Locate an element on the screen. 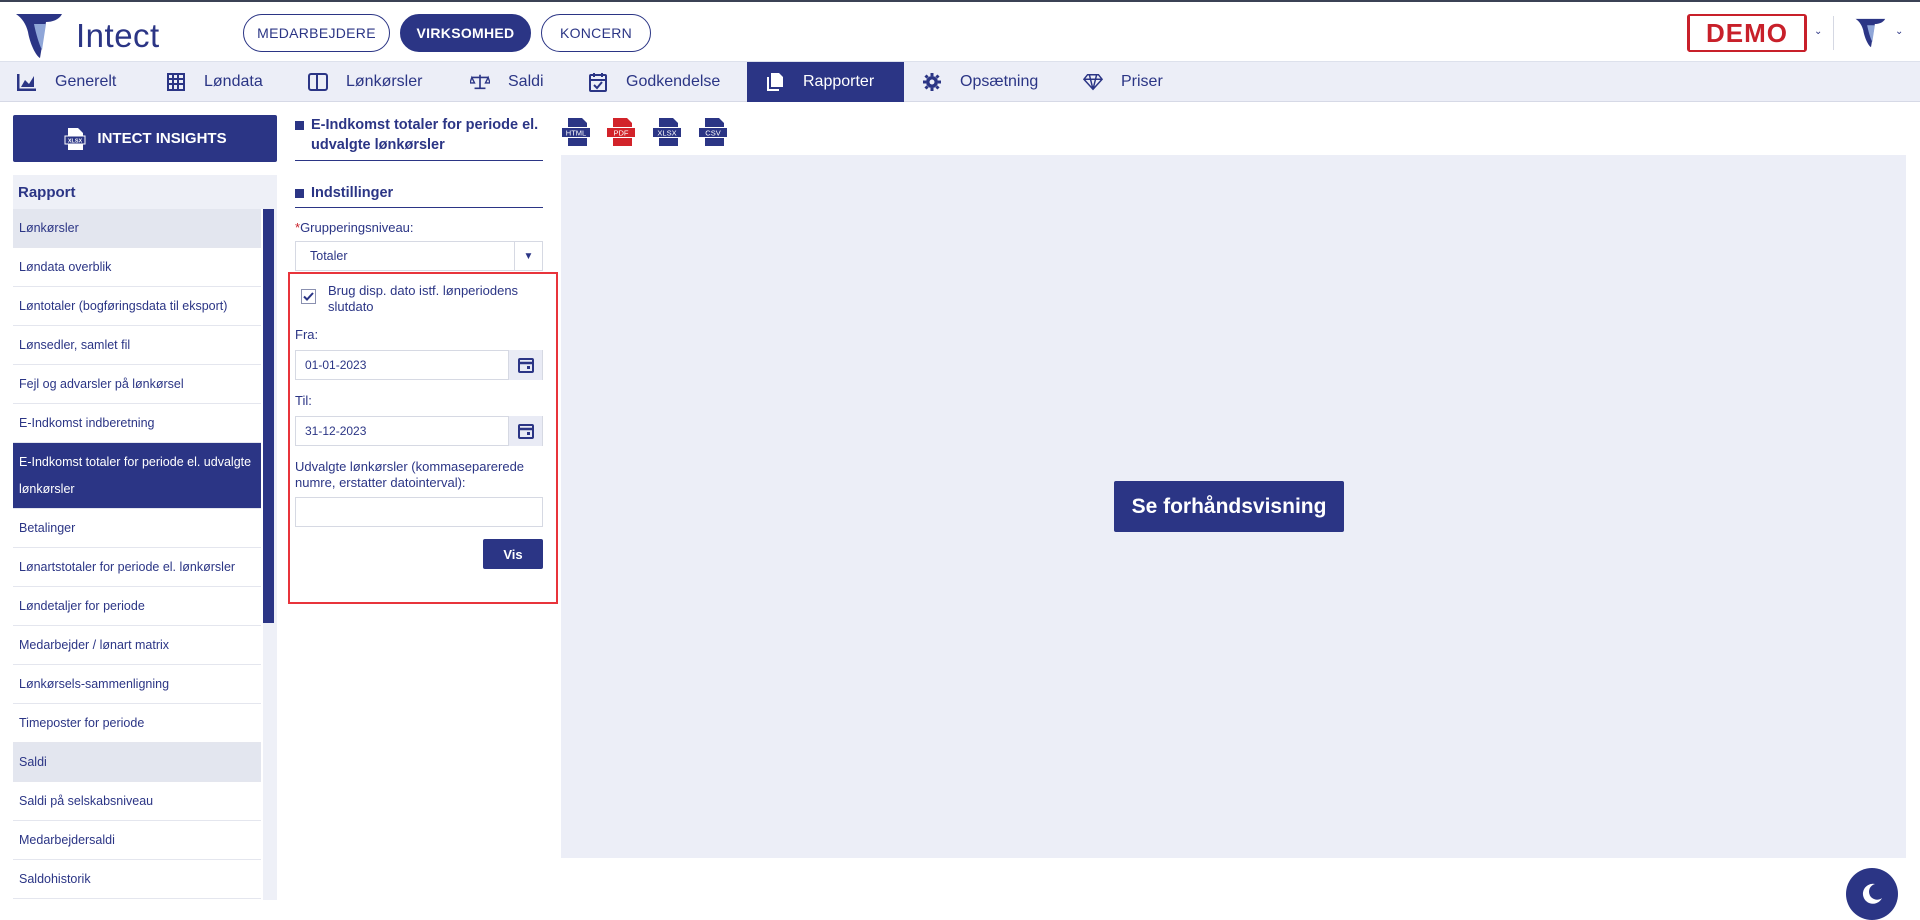 The width and height of the screenshot is (1920, 920). xlsx-file-icon: XLSX is located at coordinates (75, 138).